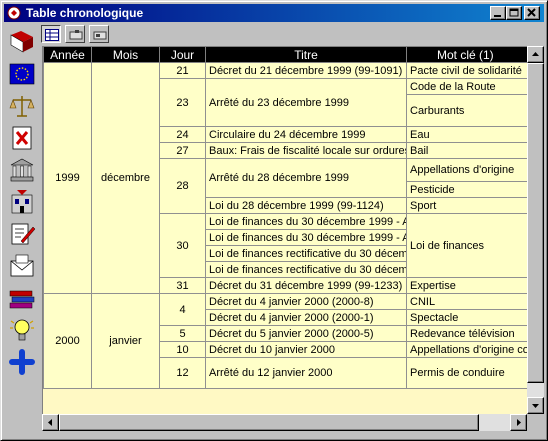 The width and height of the screenshot is (548, 441). What do you see at coordinates (182, 186) in the screenshot?
I see `day-cell: 28` at bounding box center [182, 186].